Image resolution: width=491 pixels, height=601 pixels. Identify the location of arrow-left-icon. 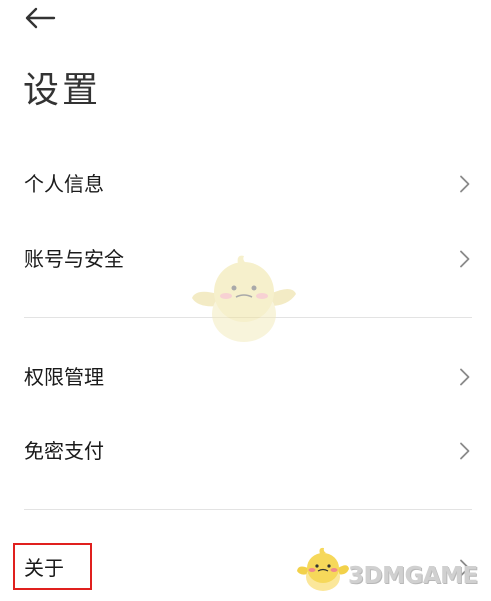
(40, 18).